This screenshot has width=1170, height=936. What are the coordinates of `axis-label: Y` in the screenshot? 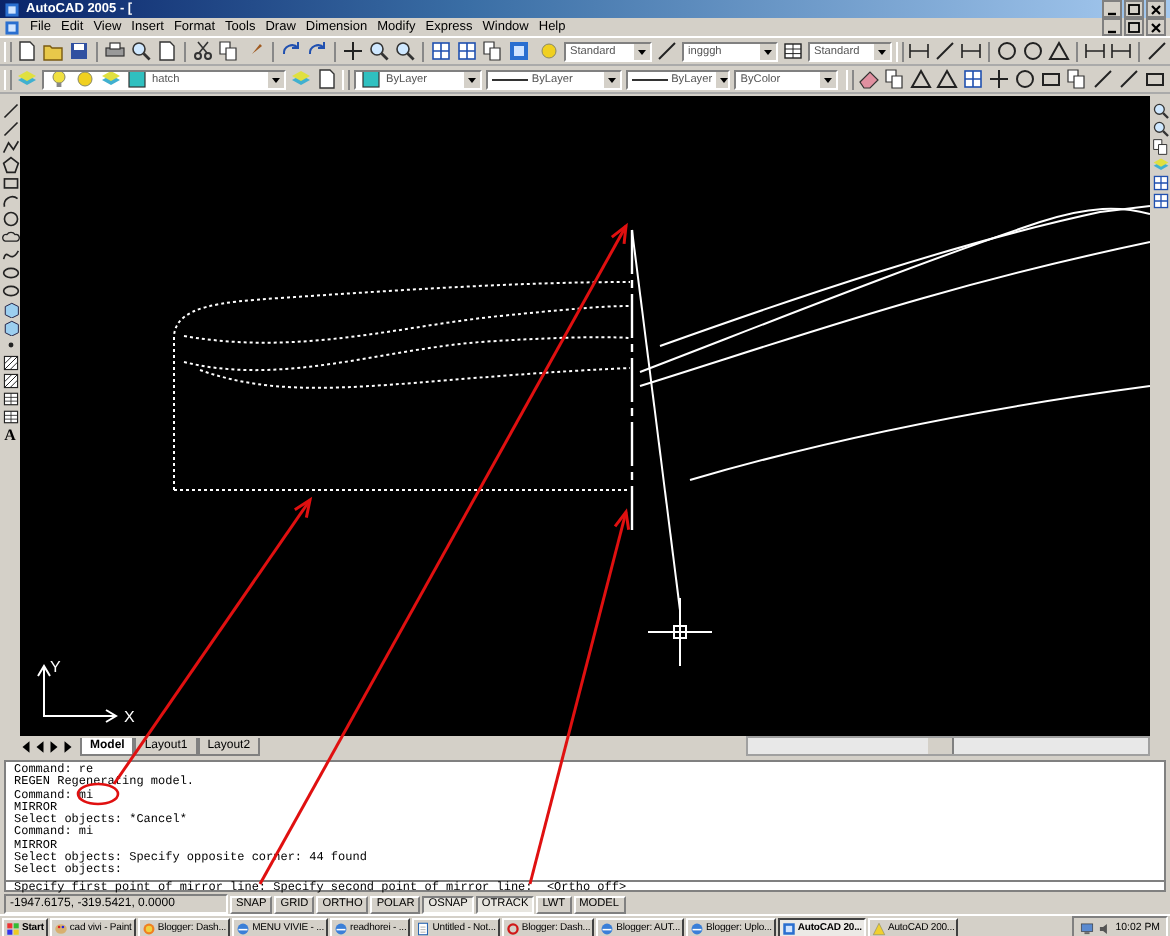 It's located at (55, 667).